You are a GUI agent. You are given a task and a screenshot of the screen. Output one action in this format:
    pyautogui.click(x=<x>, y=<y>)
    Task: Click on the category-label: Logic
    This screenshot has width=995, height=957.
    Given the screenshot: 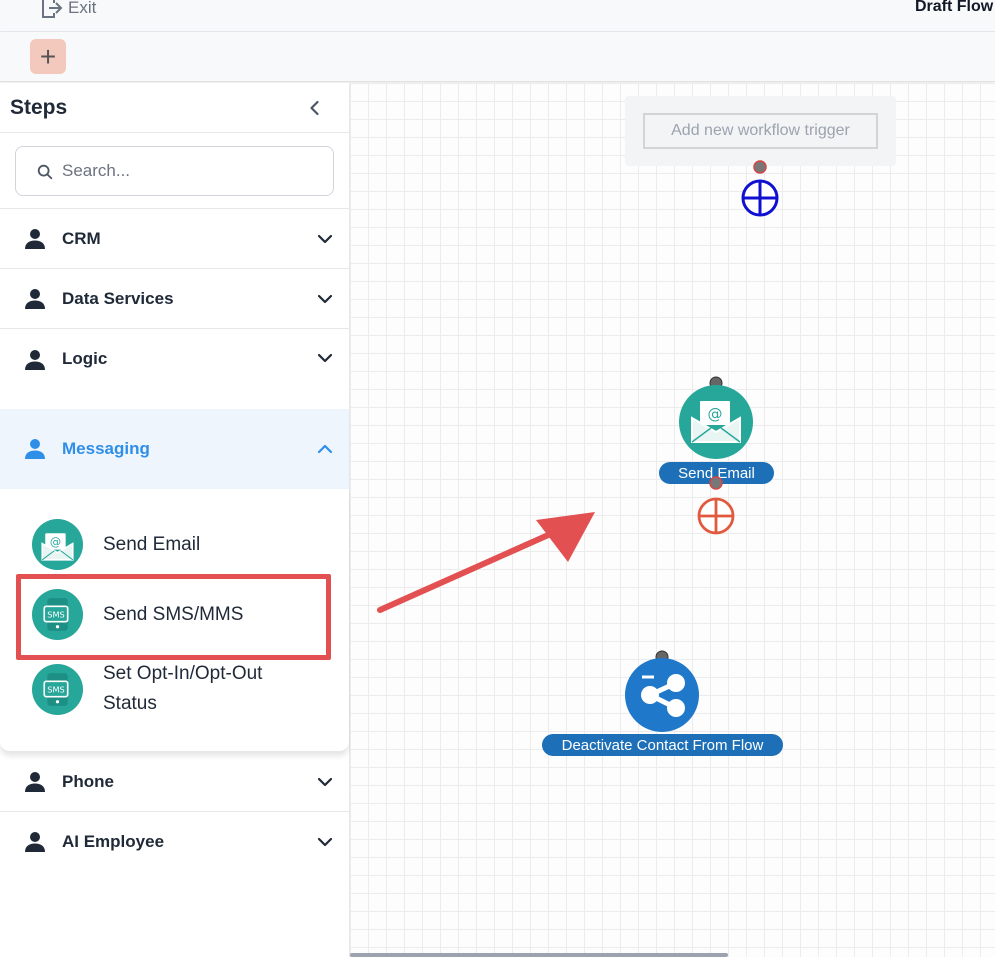 What is the action you would take?
    pyautogui.click(x=85, y=358)
    